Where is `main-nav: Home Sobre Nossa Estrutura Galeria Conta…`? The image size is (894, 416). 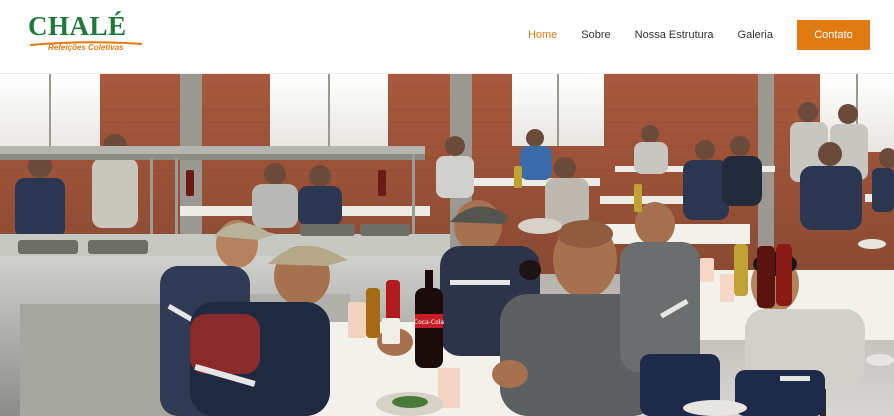
main-nav: Home Sobre Nossa Estrutura Galeria Conta… is located at coordinates (687, 35).